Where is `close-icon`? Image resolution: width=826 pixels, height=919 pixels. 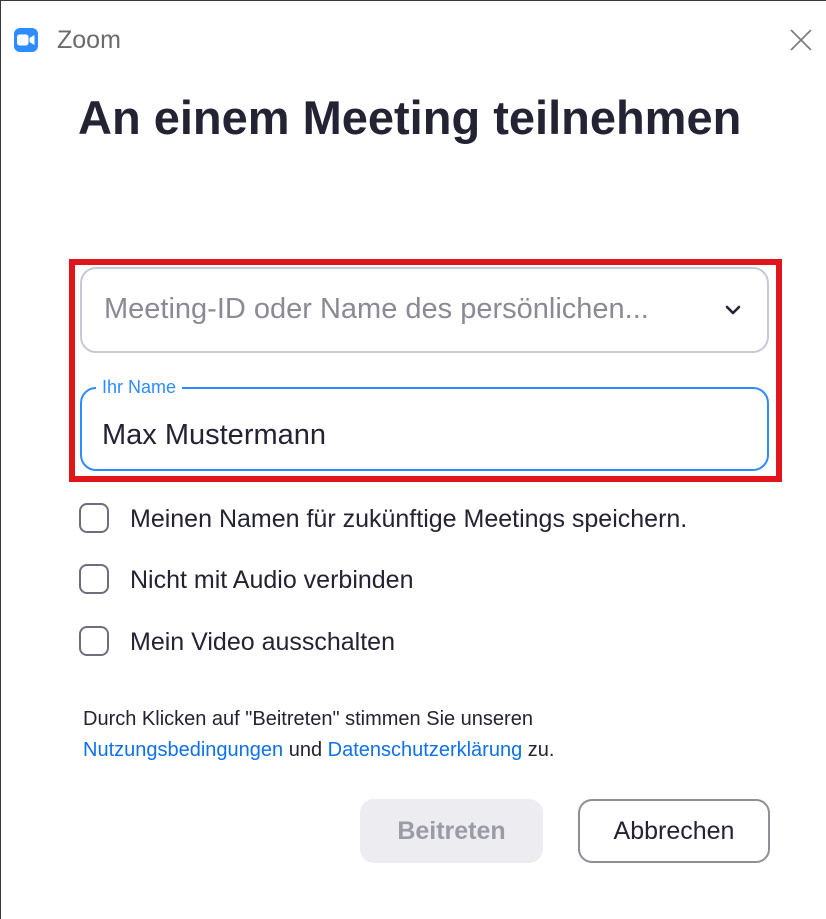
close-icon is located at coordinates (801, 40).